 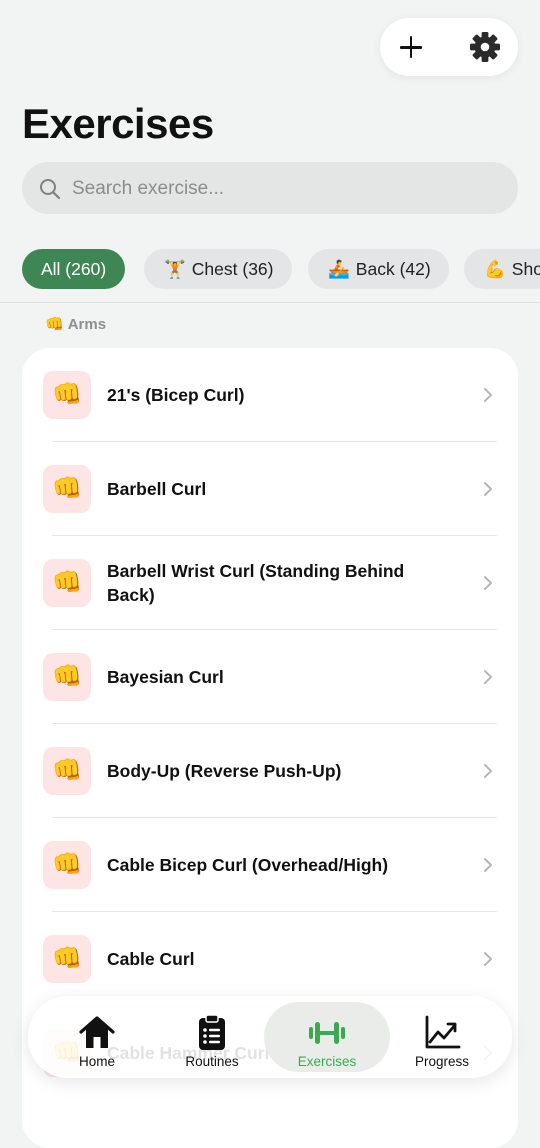 What do you see at coordinates (270, 677) in the screenshot?
I see `exercise-row: 👊 Bayesian Curl` at bounding box center [270, 677].